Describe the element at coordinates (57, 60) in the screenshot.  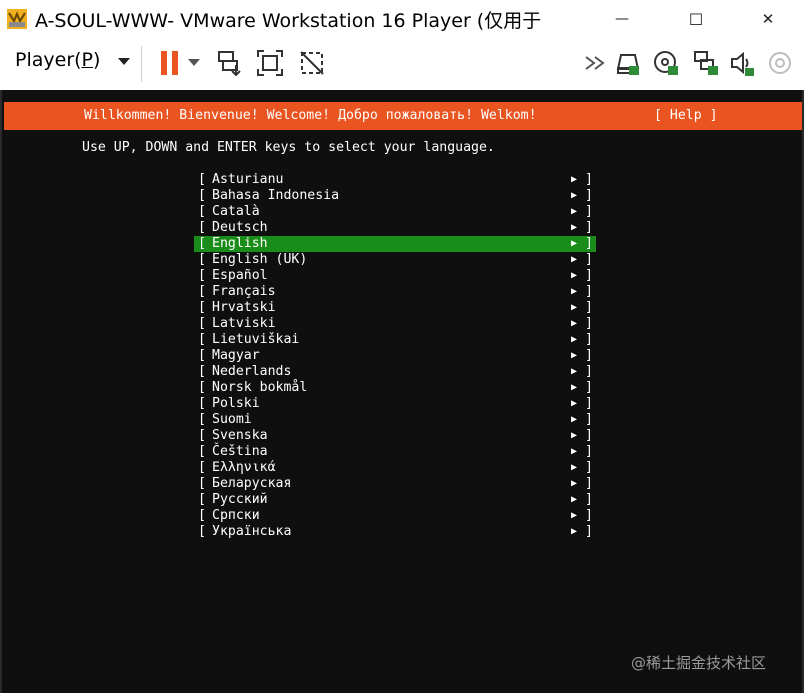
I see `player-menu: Player(P)` at that location.